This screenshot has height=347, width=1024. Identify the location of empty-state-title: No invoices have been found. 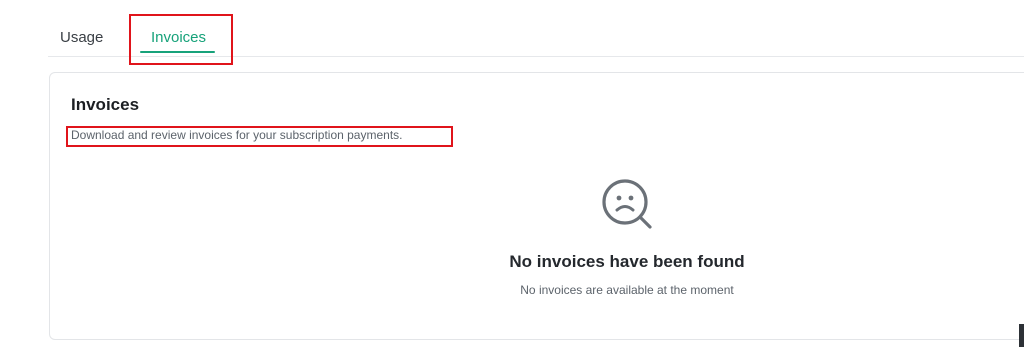
(627, 261).